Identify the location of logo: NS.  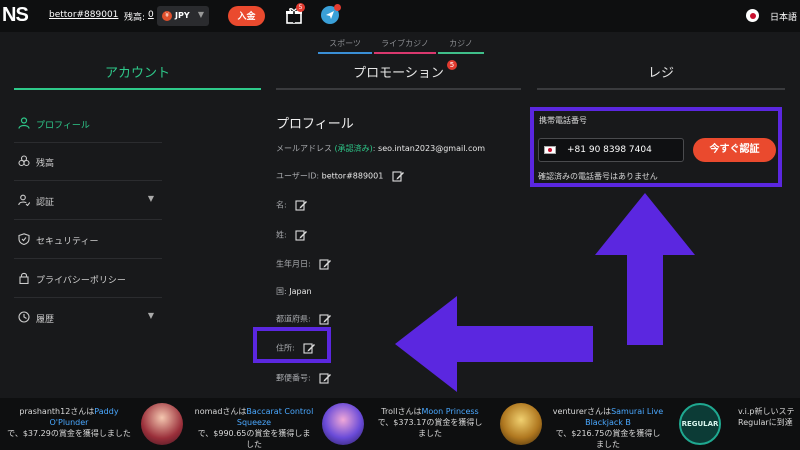
(15, 15).